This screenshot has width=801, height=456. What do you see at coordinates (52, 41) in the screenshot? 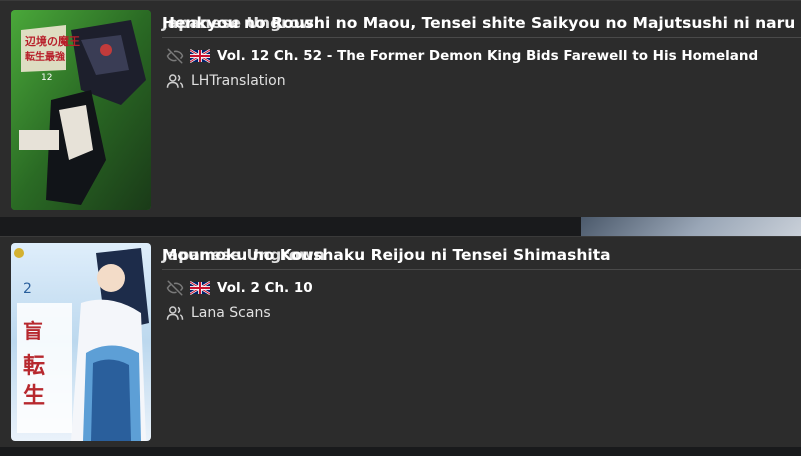
I see `svg-text: 辺境の魔王` at bounding box center [52, 41].